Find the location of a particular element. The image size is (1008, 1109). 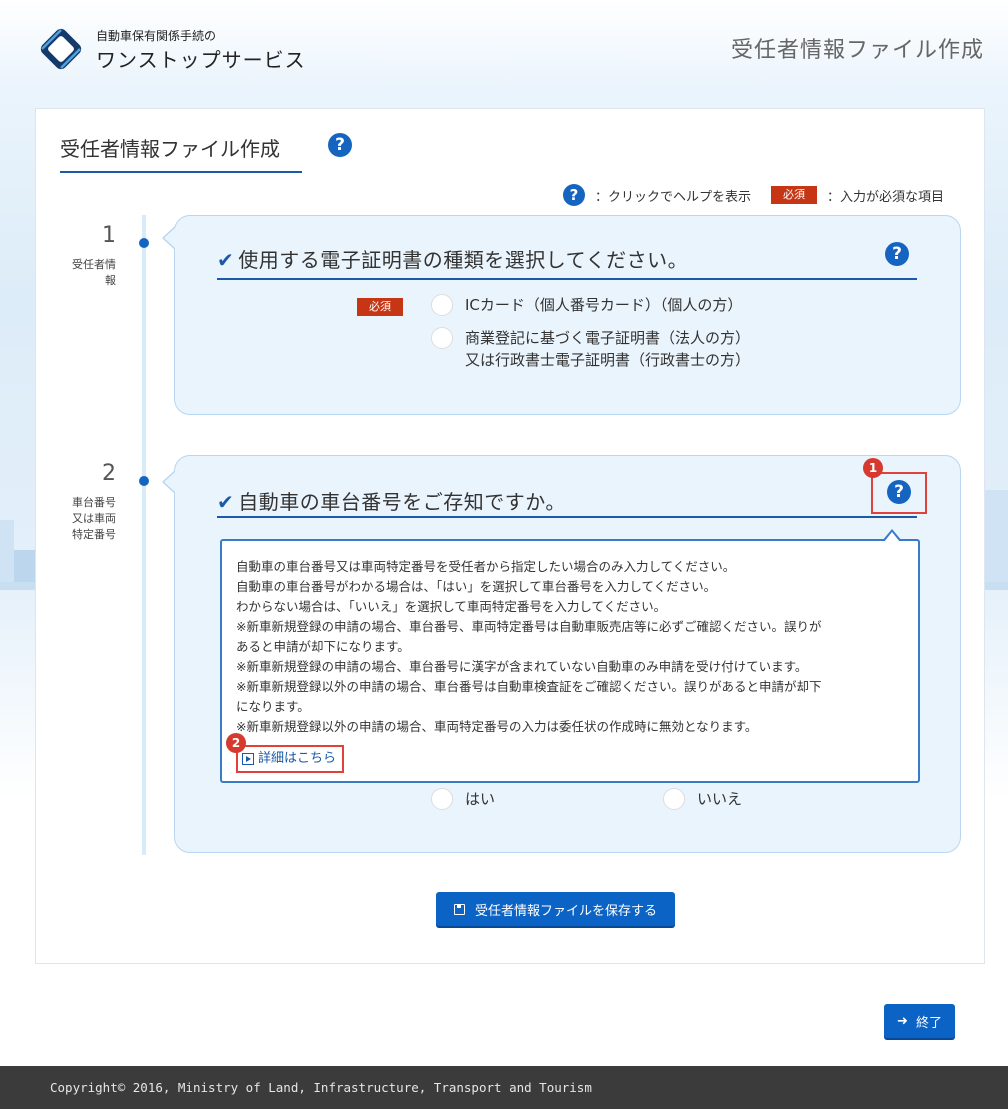

header: 自動車保有関係手続の ワンストップサービス 受任者情報ファイル作成 is located at coordinates (504, 45).